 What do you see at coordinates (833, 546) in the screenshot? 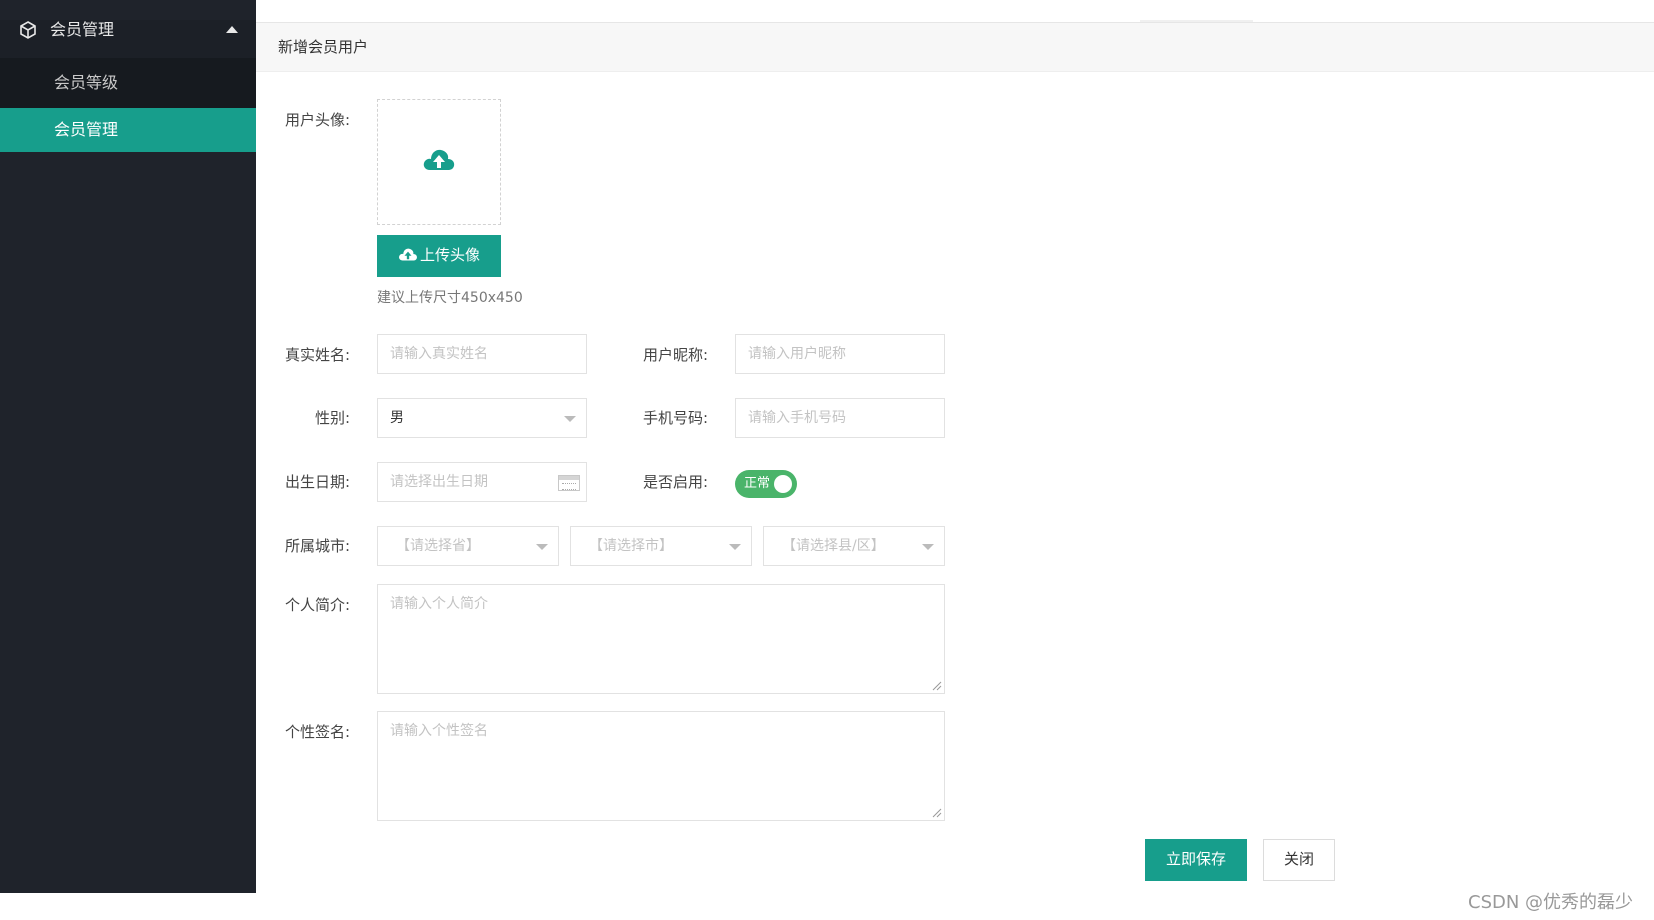
I see `district-placeholder: 【请选择县/区】` at bounding box center [833, 546].